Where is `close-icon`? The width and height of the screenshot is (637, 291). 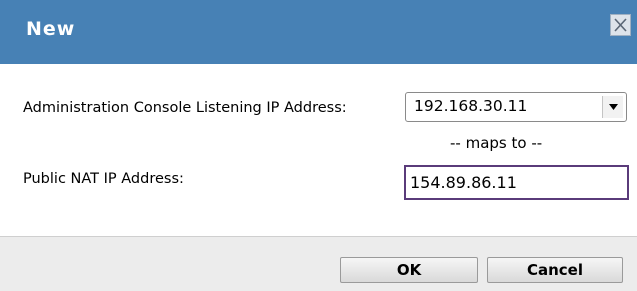
close-icon is located at coordinates (620, 25).